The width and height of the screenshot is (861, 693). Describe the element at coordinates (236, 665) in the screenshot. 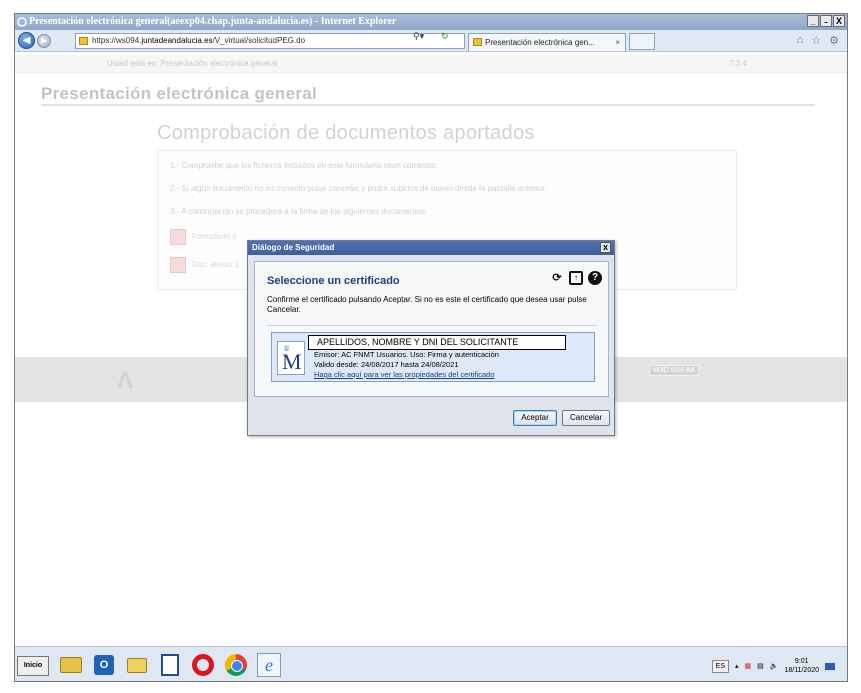

I see `taskbar-chrome-icon` at that location.